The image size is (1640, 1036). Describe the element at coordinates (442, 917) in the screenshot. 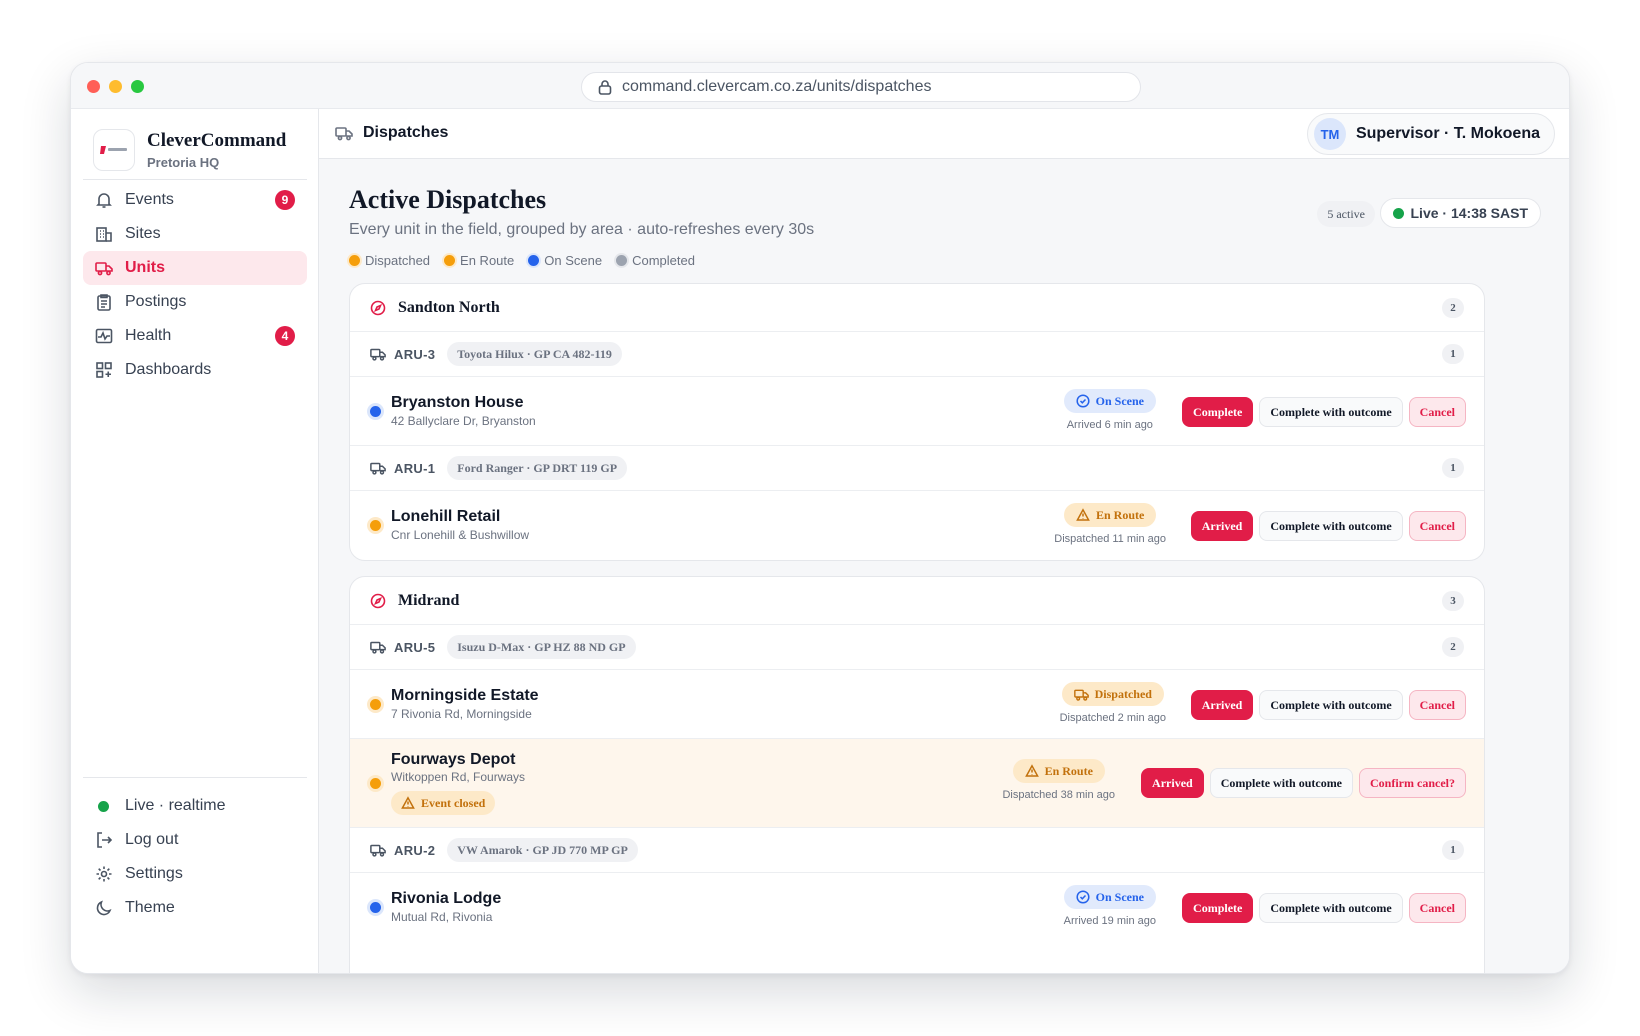

I see `site-address: Mutual Rd, Rivonia` at that location.